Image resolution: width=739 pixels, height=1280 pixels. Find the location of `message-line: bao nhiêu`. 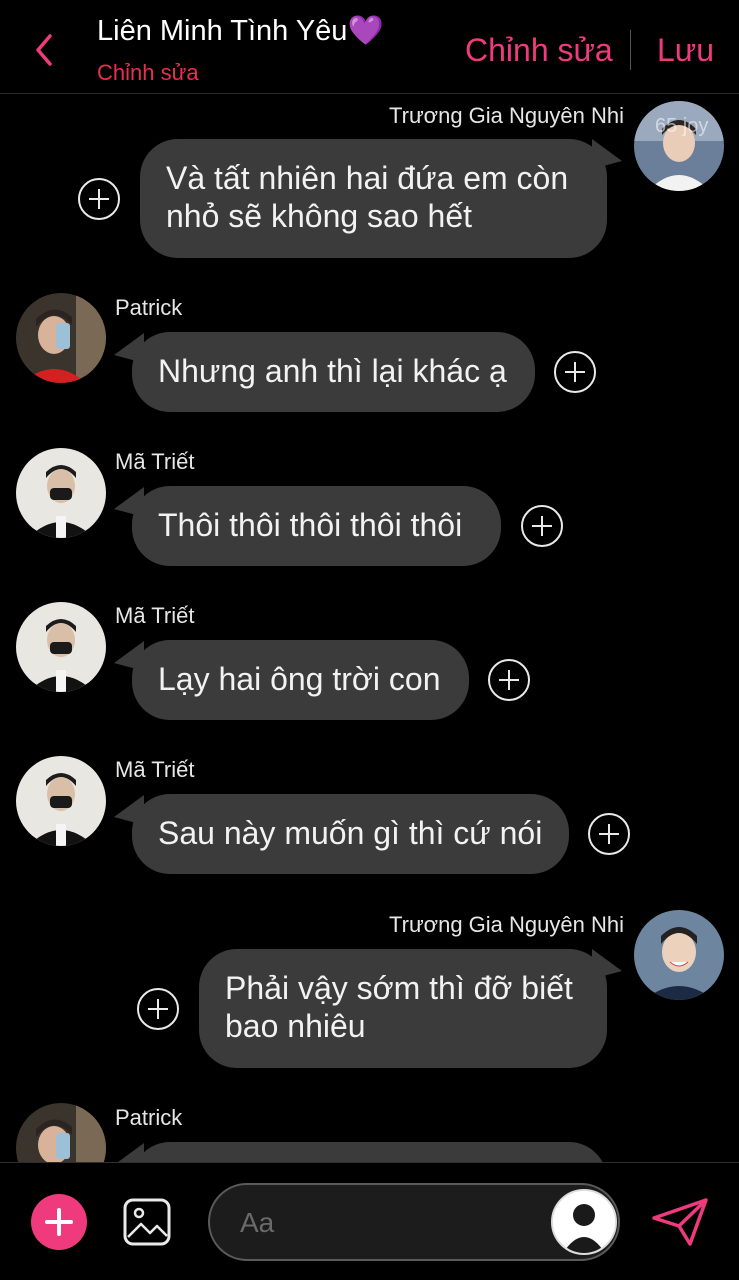

message-line: bao nhiêu is located at coordinates (295, 1026).